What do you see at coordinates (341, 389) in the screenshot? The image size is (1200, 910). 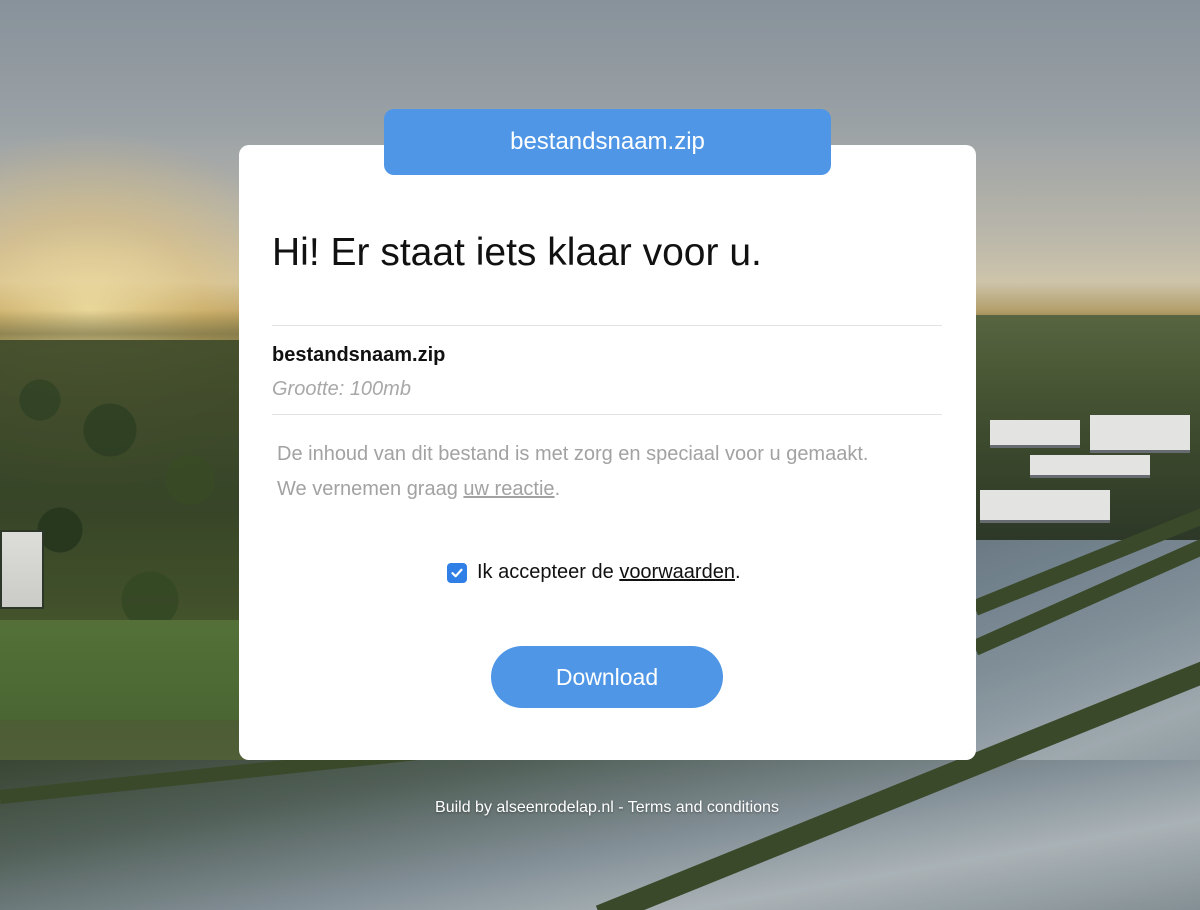 I see `file-size: Grootte: 100mb` at bounding box center [341, 389].